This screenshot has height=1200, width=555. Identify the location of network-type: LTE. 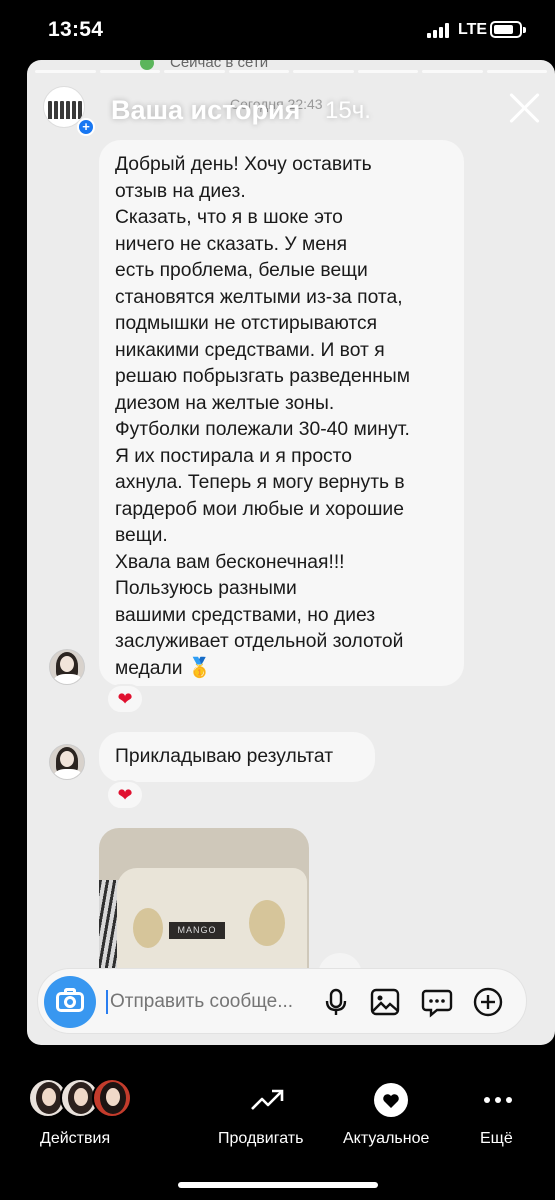
(473, 29).